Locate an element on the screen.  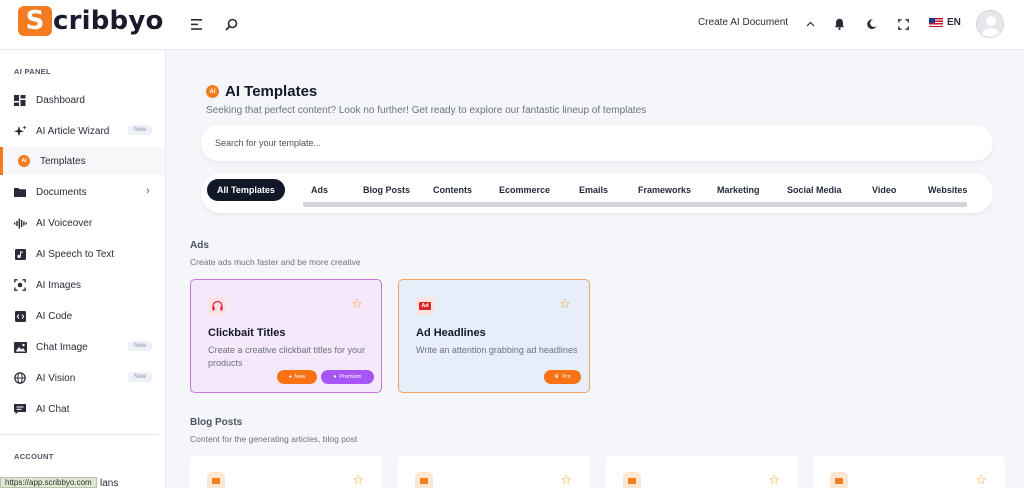
sidebar-item-ai-speech-to-text: AI Speech to Text is located at coordinates (82, 254).